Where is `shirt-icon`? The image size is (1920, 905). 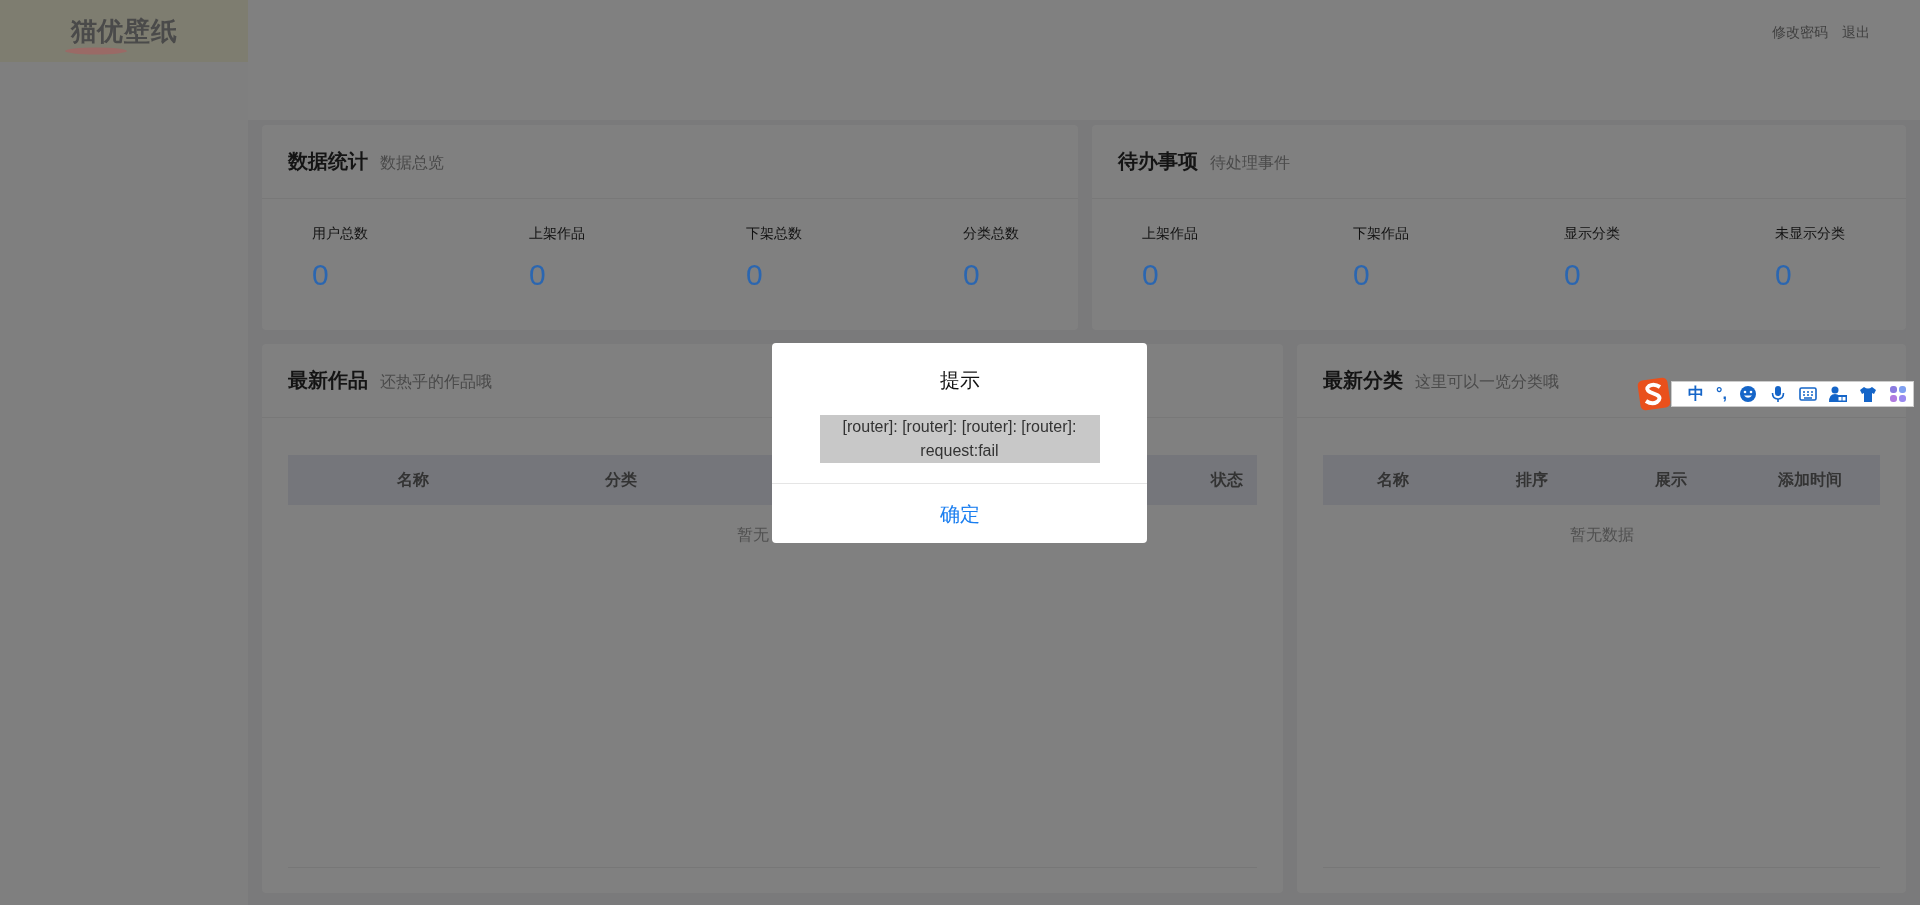
shirt-icon is located at coordinates (1867, 394).